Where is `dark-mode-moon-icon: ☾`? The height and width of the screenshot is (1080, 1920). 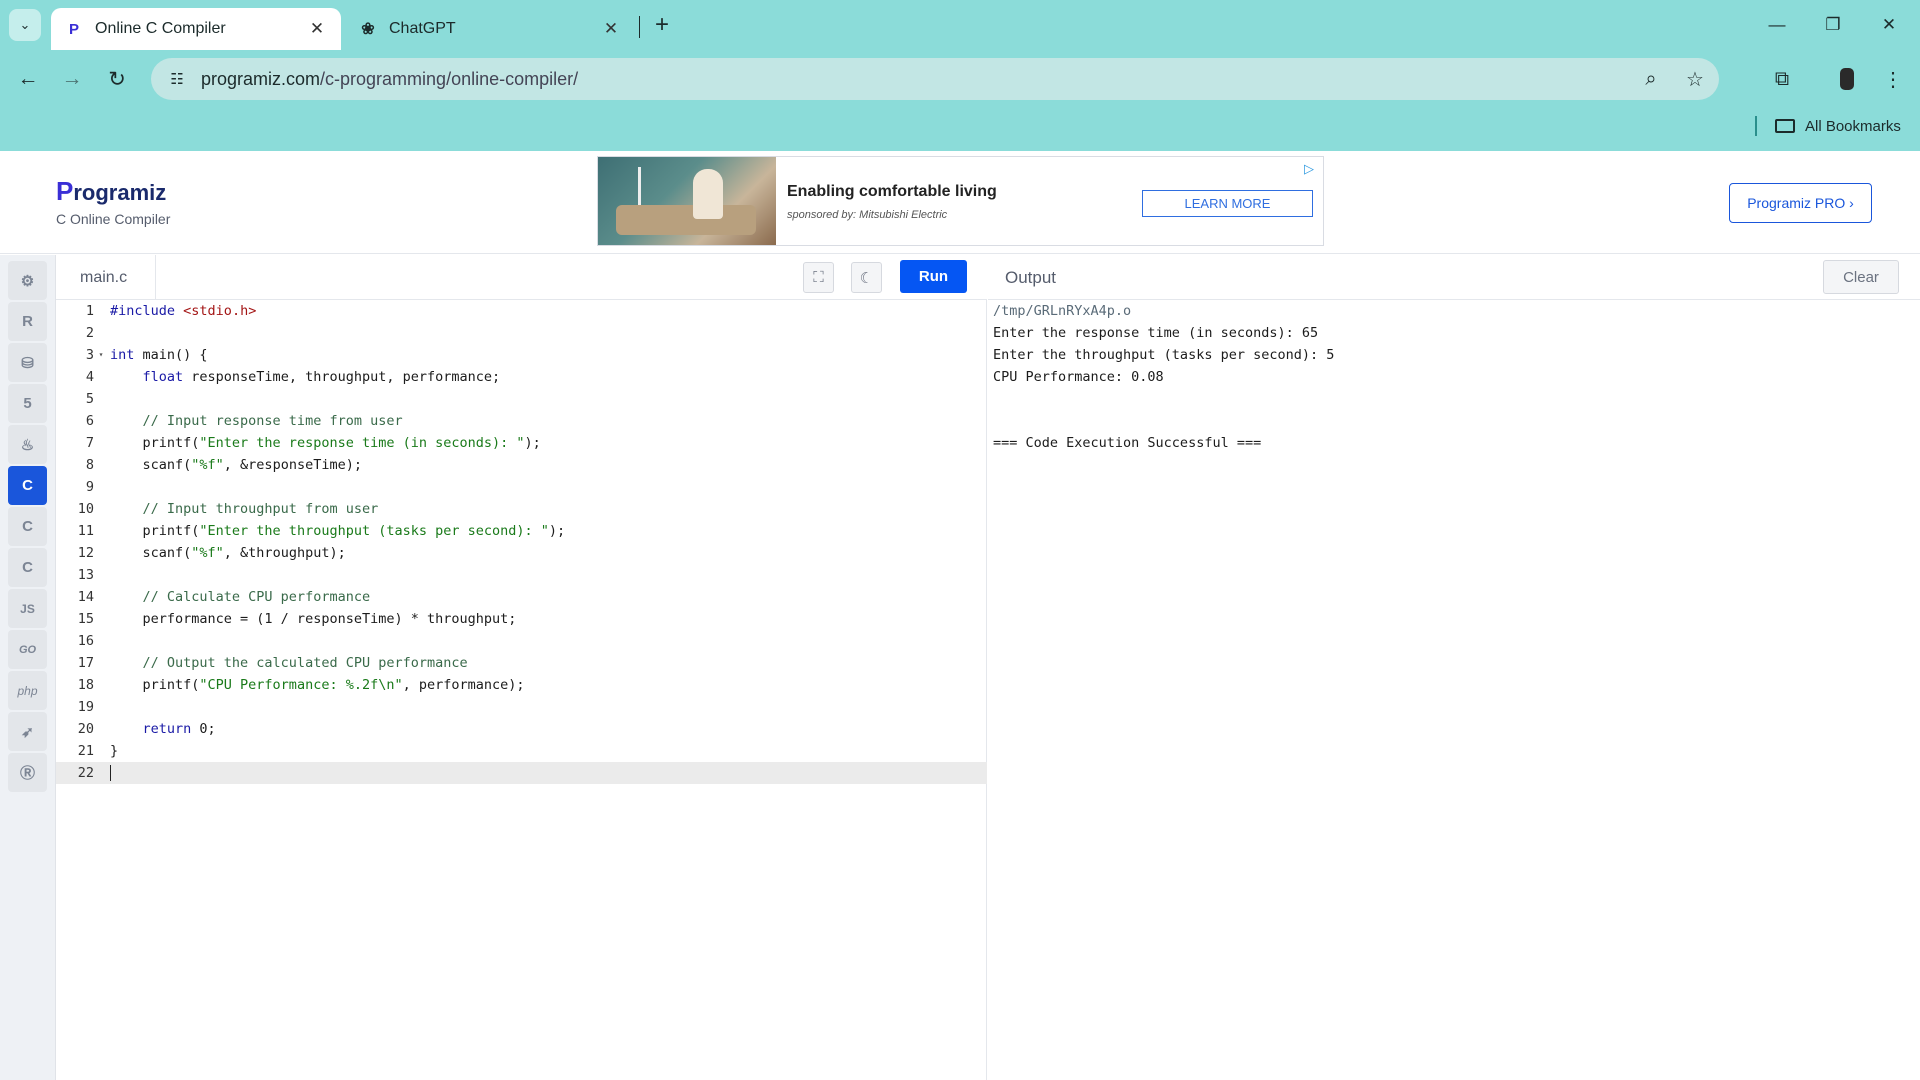
dark-mode-moon-icon: ☾ is located at coordinates (866, 277).